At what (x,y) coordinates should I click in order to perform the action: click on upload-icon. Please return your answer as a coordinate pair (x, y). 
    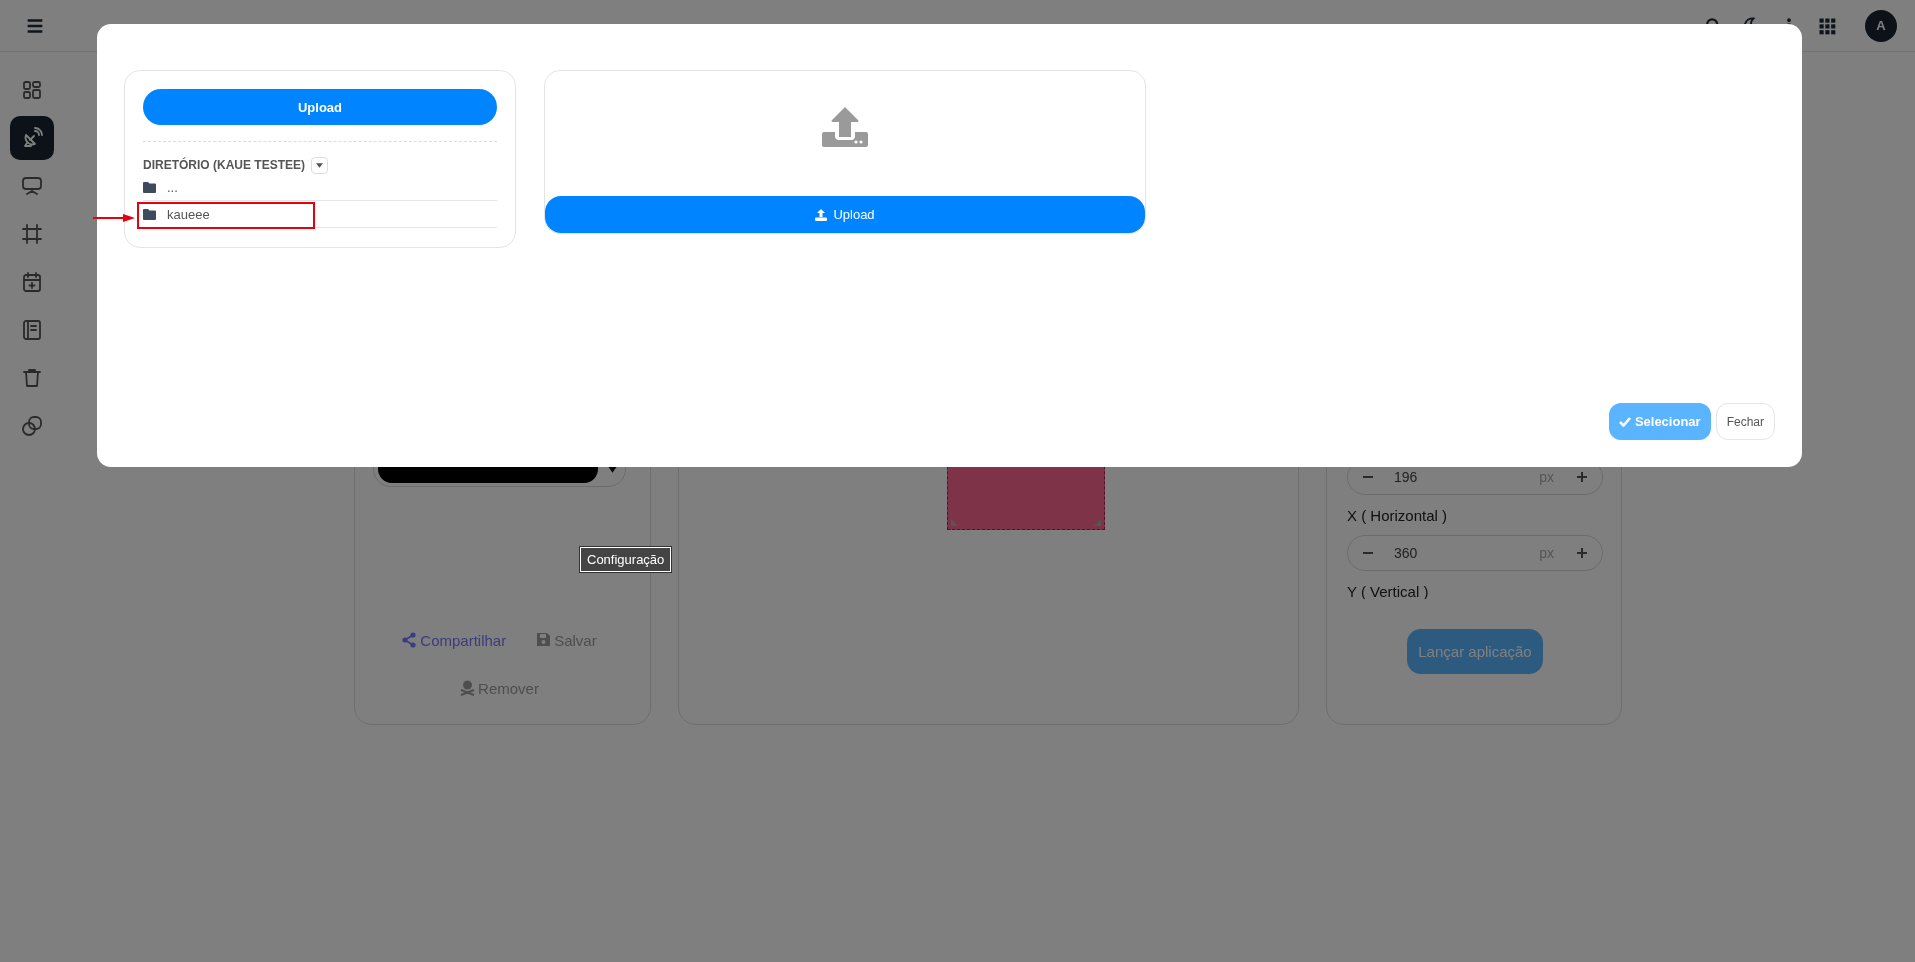
    Looking at the image, I should click on (821, 214).